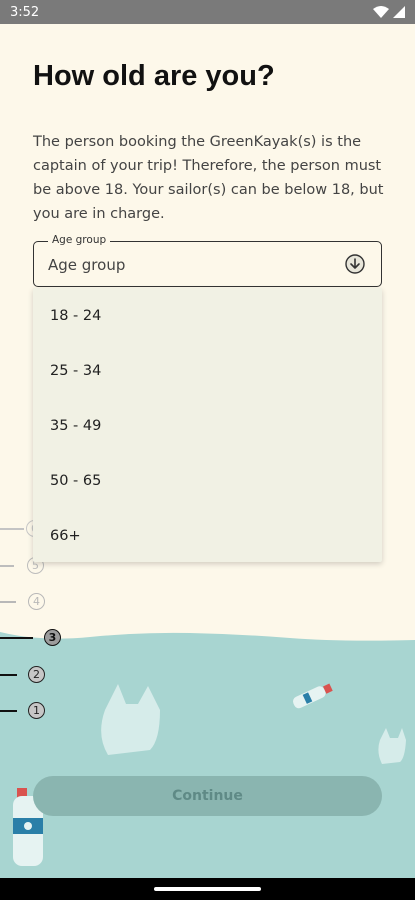 The image size is (415, 900). Describe the element at coordinates (207, 796) in the screenshot. I see `continue-button: Continue` at that location.